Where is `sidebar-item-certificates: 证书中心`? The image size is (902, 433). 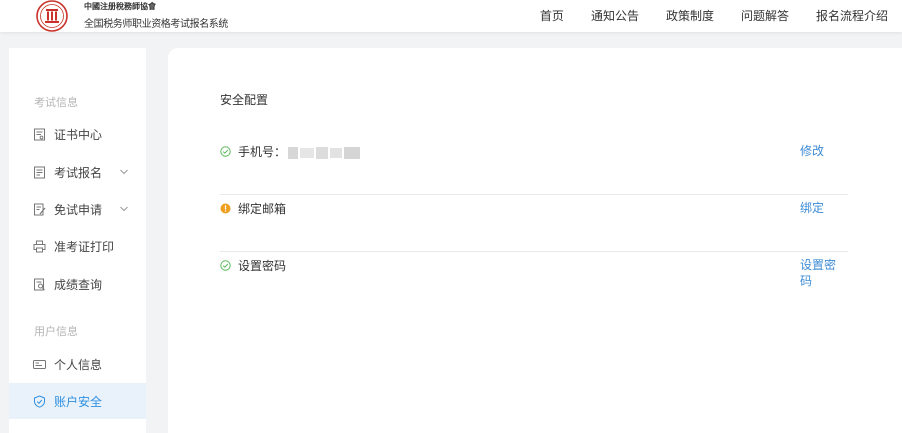 sidebar-item-certificates: 证书中心 is located at coordinates (77, 134).